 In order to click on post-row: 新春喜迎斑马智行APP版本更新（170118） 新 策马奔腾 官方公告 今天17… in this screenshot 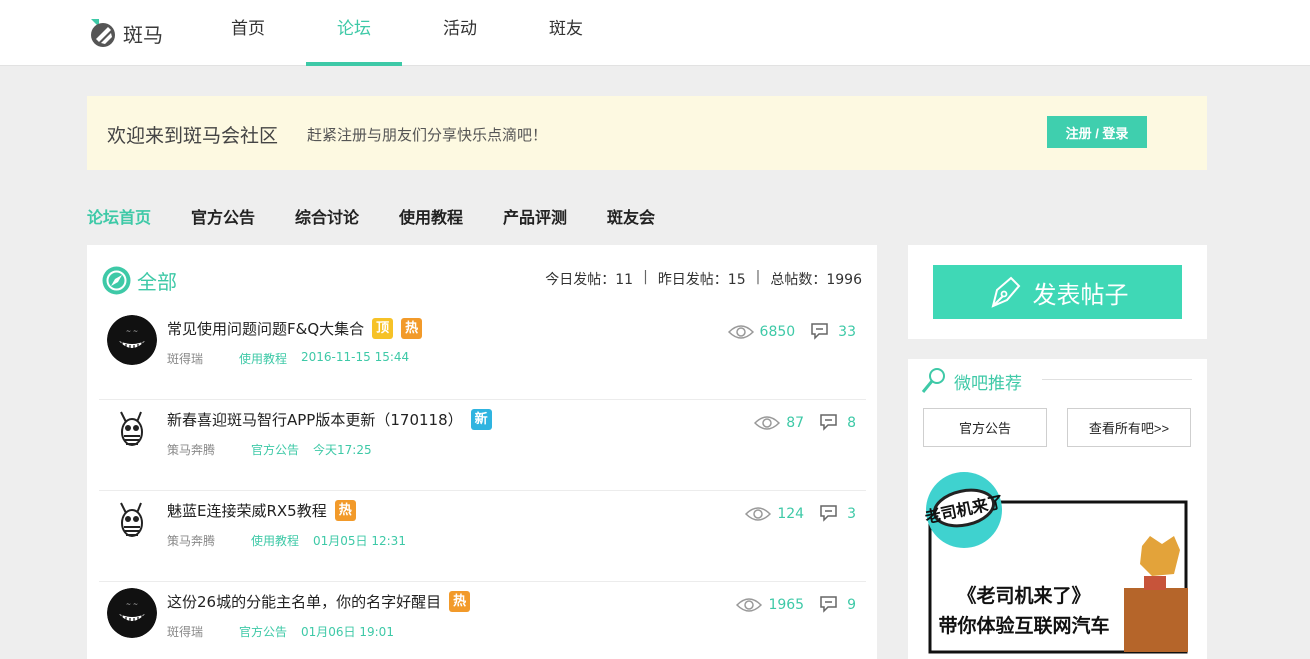, I will do `click(482, 445)`.